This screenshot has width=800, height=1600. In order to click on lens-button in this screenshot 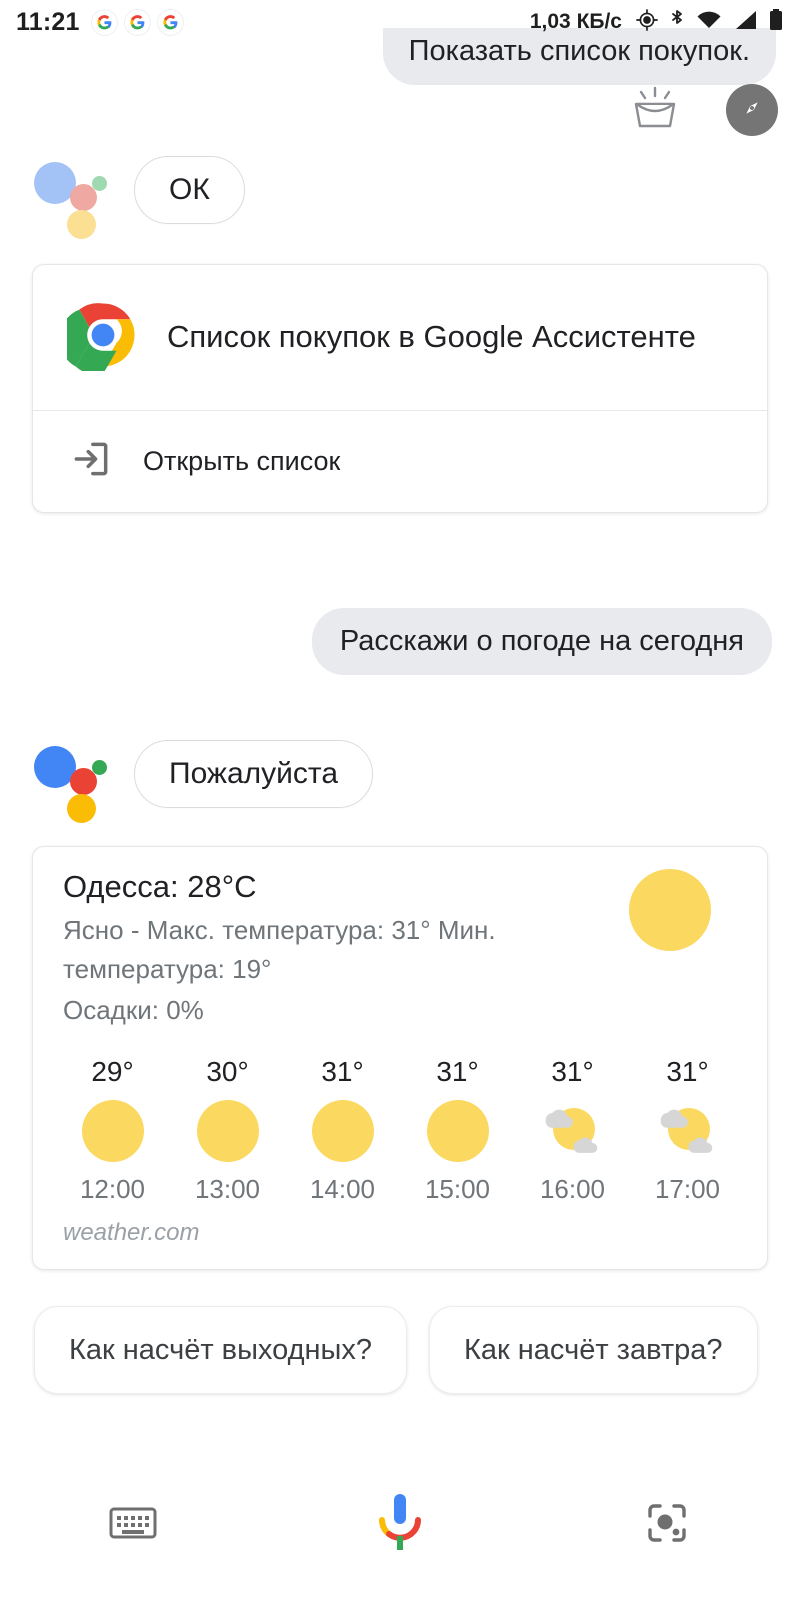, I will do `click(666, 1525)`.